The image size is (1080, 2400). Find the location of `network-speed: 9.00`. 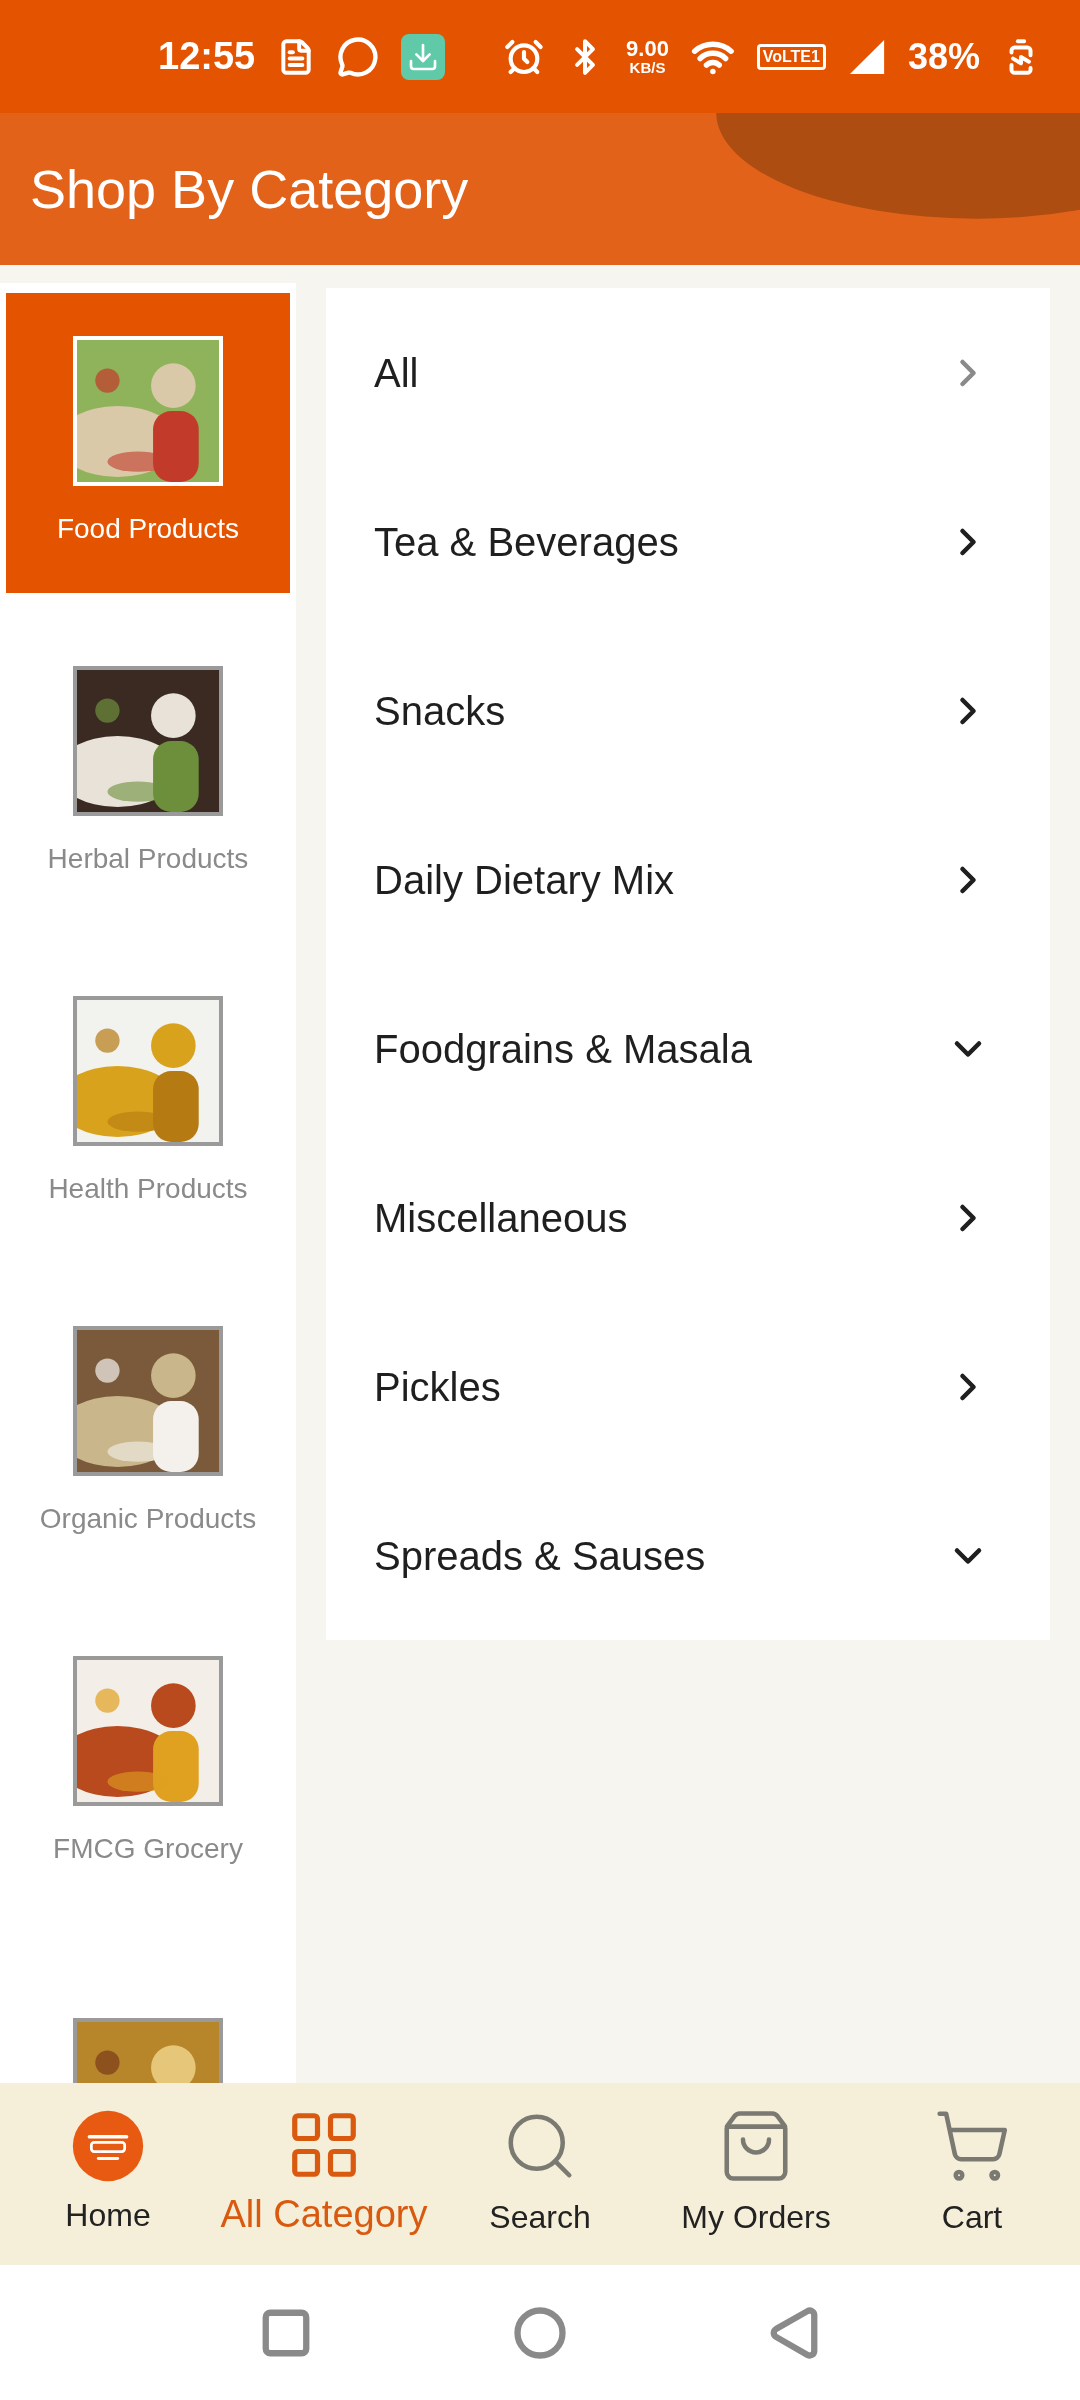

network-speed: 9.00 is located at coordinates (647, 49).